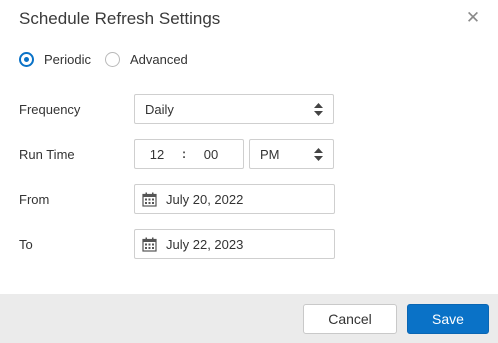  I want to click on radio-periodic-label: Periodic, so click(67, 59).